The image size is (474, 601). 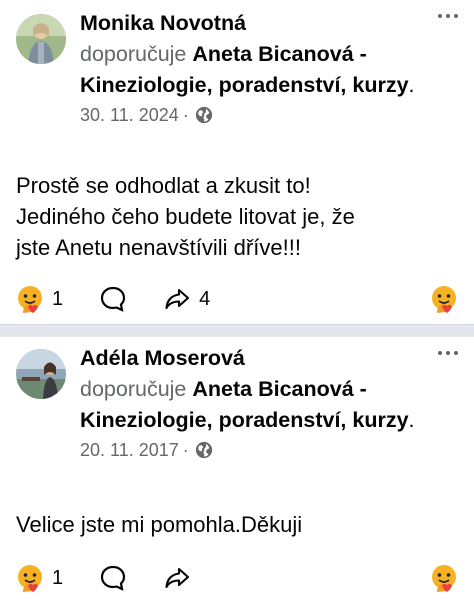 I want to click on share-count: 4, so click(x=205, y=298).